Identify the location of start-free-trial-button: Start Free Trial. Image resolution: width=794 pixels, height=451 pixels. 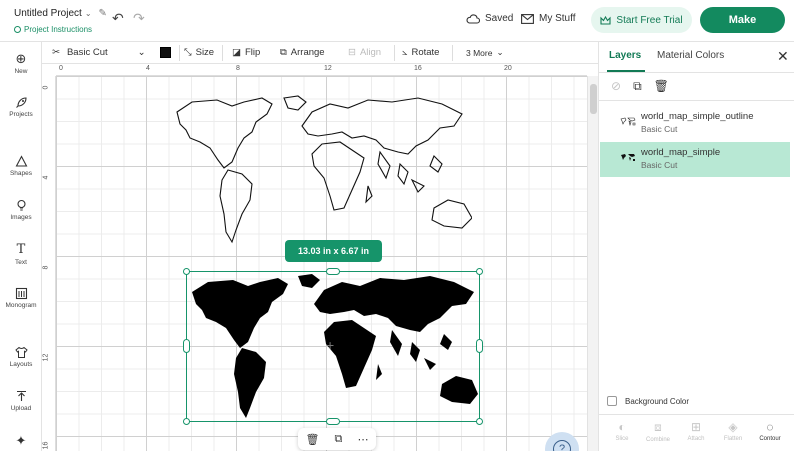
(641, 20).